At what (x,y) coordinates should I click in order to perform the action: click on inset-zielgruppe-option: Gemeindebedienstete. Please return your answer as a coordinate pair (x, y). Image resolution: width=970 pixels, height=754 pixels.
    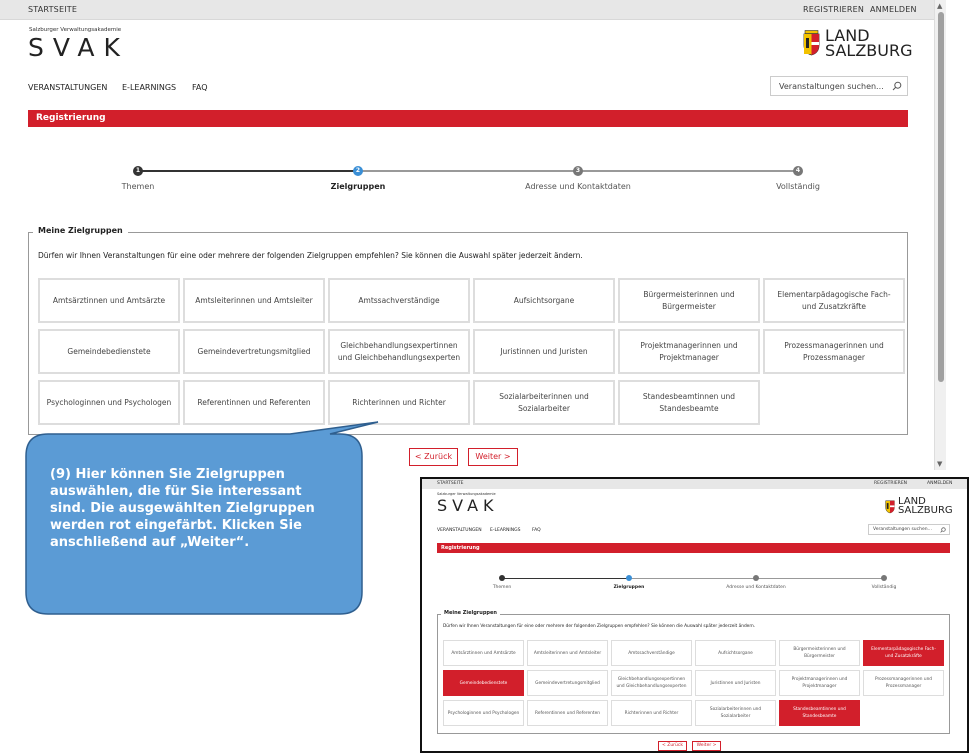
    Looking at the image, I should click on (483, 683).